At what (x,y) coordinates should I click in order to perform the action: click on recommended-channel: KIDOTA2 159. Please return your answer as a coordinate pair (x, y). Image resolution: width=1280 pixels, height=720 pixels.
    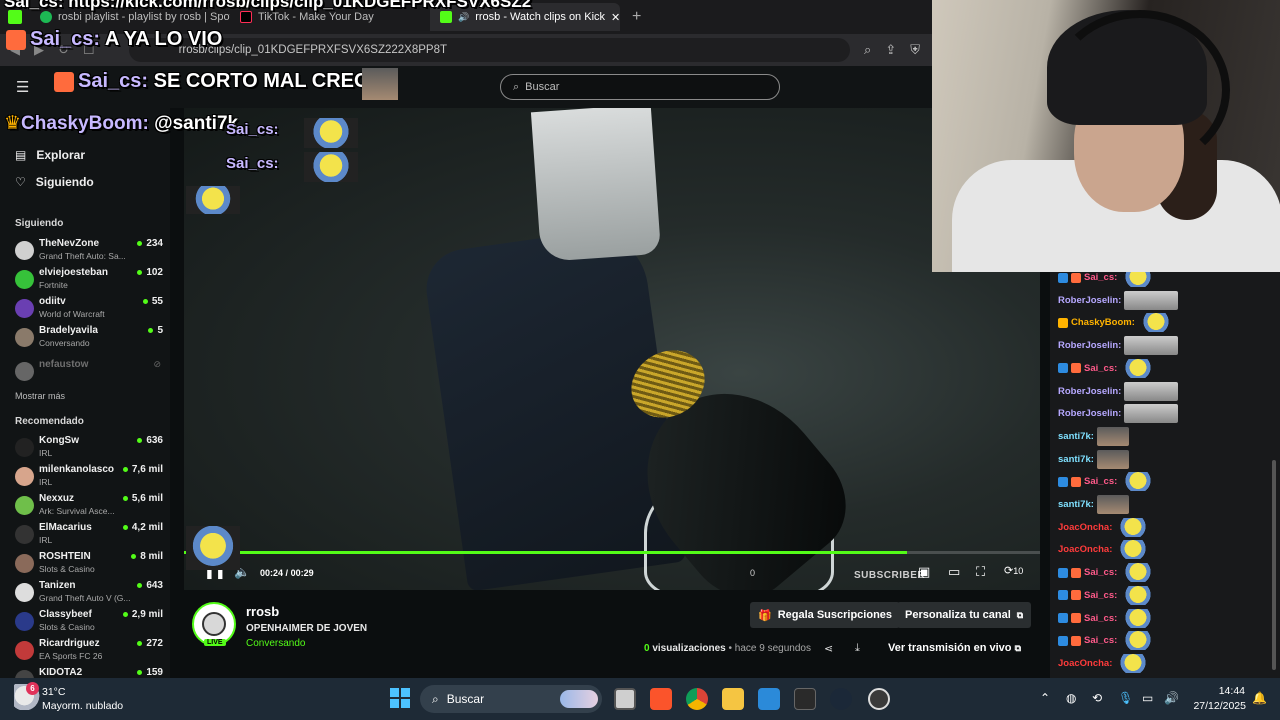
    Looking at the image, I should click on (89, 672).